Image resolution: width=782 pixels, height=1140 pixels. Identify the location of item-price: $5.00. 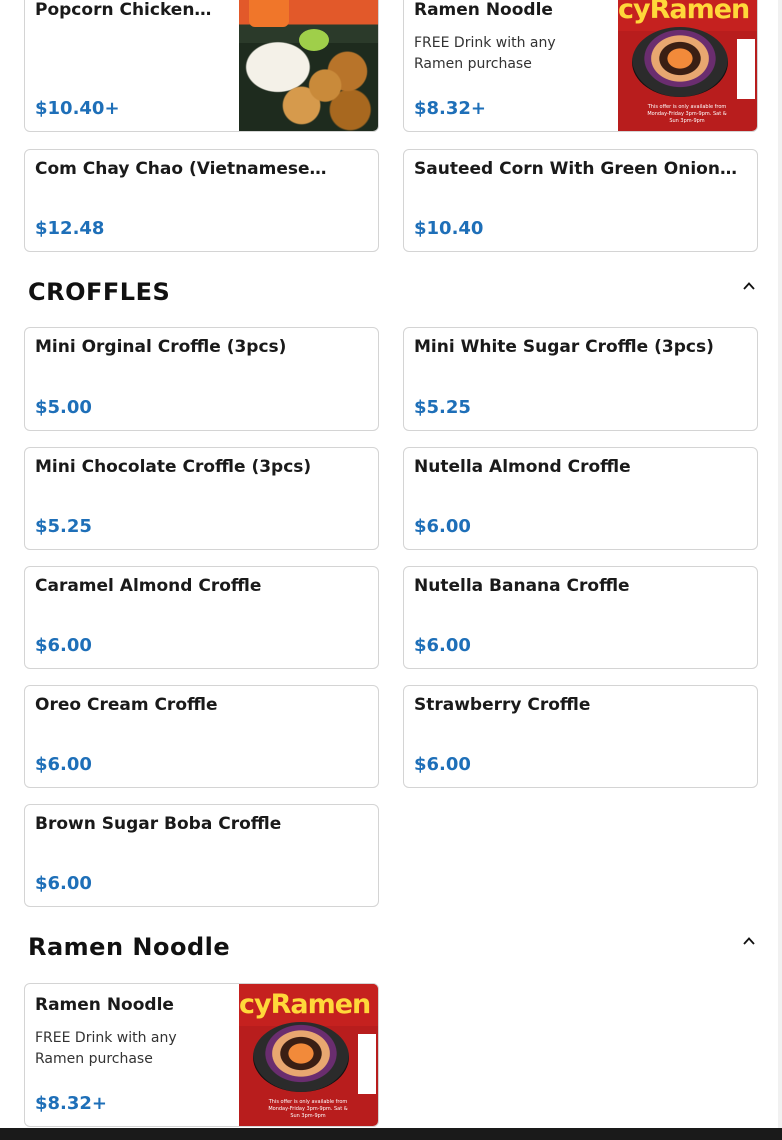
(63, 407).